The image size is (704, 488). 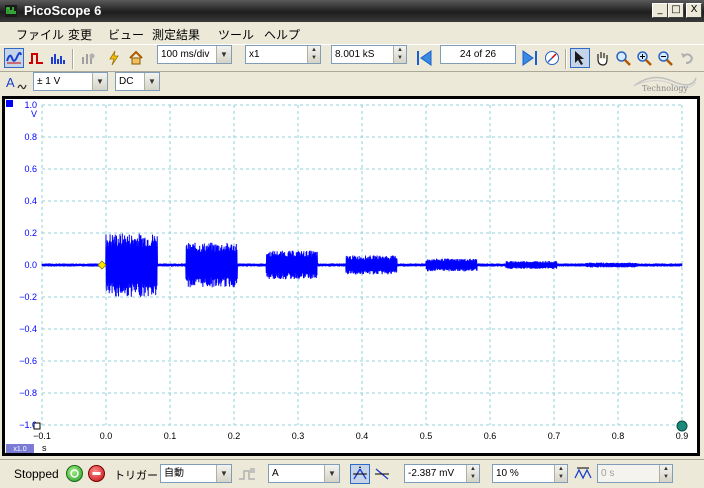 I want to click on x-tick-label: 0.6, so click(x=490, y=436).